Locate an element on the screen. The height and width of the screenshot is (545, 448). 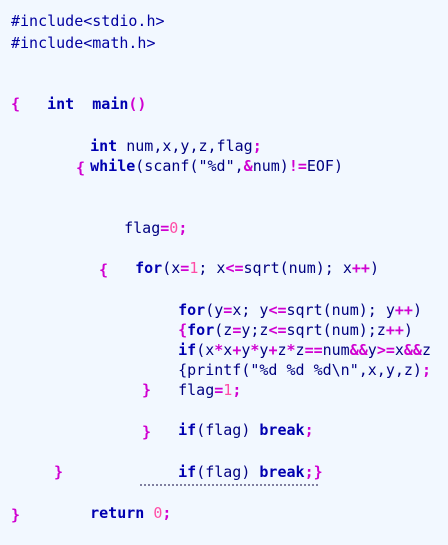
if-flag-break-1: if(flag) break; is located at coordinates (227, 419).